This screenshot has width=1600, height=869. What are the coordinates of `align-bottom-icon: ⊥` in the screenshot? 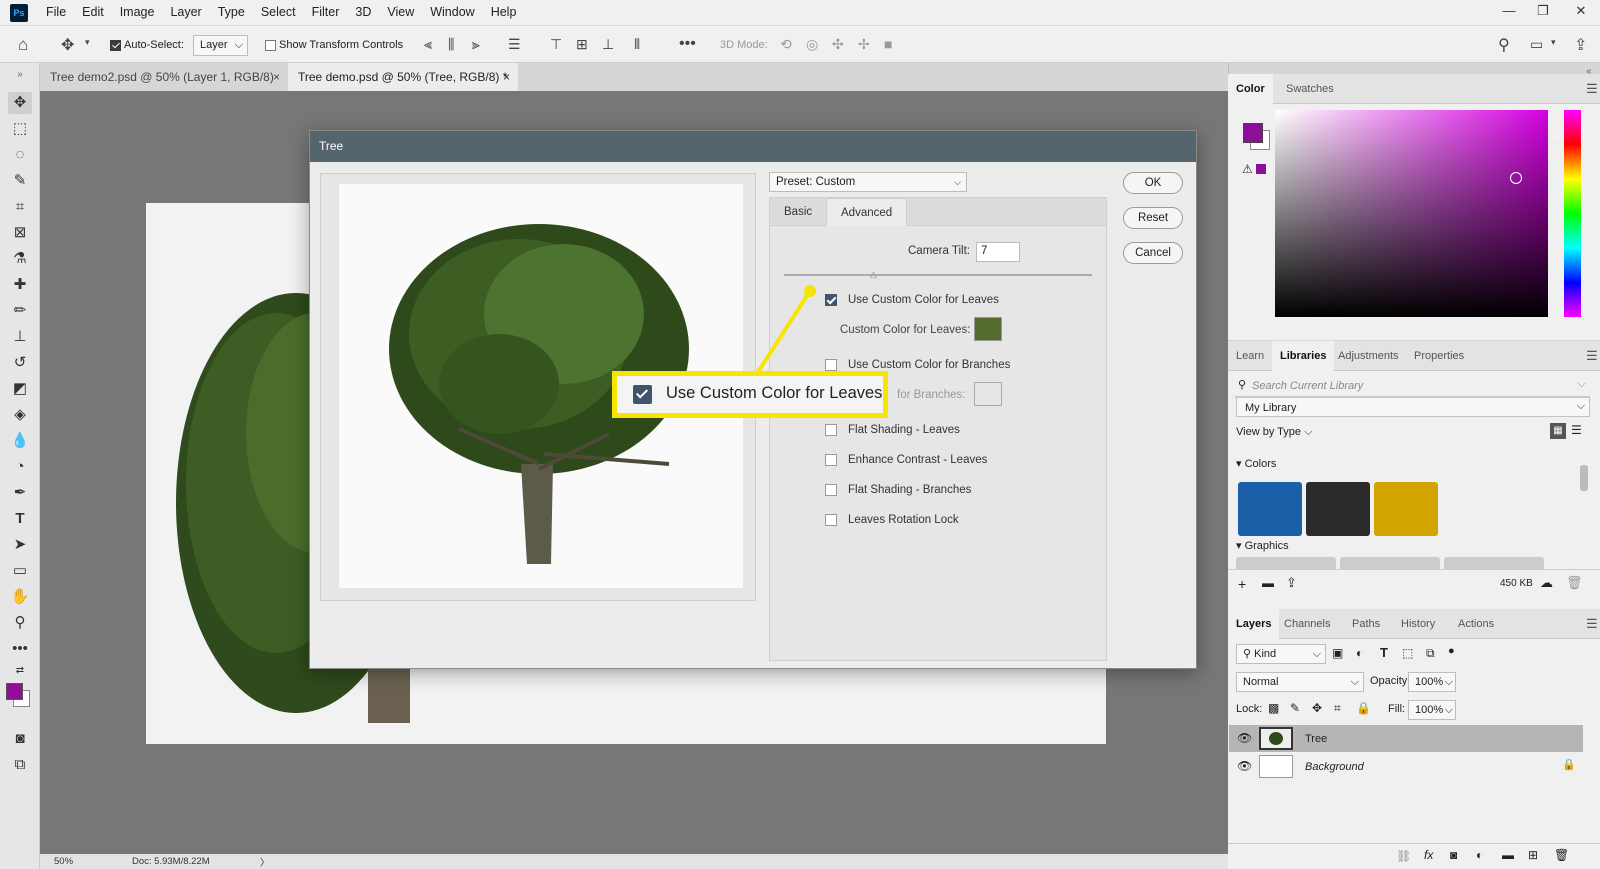 It's located at (608, 44).